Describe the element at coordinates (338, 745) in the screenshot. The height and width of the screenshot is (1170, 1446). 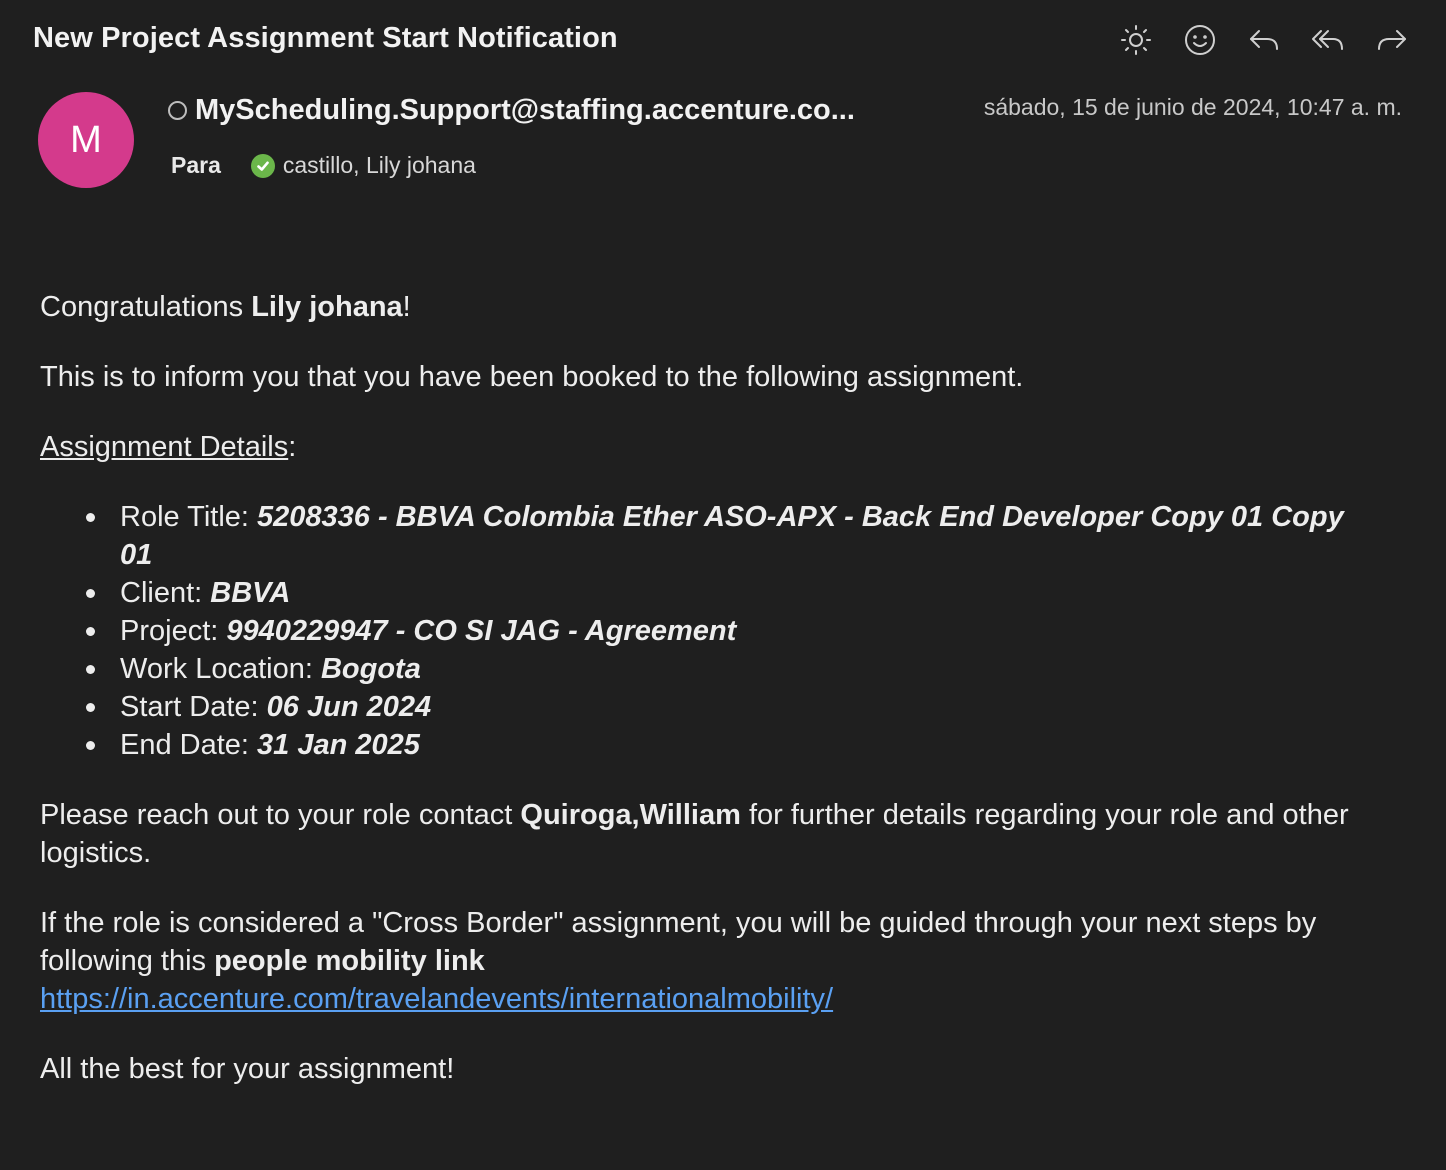
I see `detail-value: 31 Jan 2025` at that location.